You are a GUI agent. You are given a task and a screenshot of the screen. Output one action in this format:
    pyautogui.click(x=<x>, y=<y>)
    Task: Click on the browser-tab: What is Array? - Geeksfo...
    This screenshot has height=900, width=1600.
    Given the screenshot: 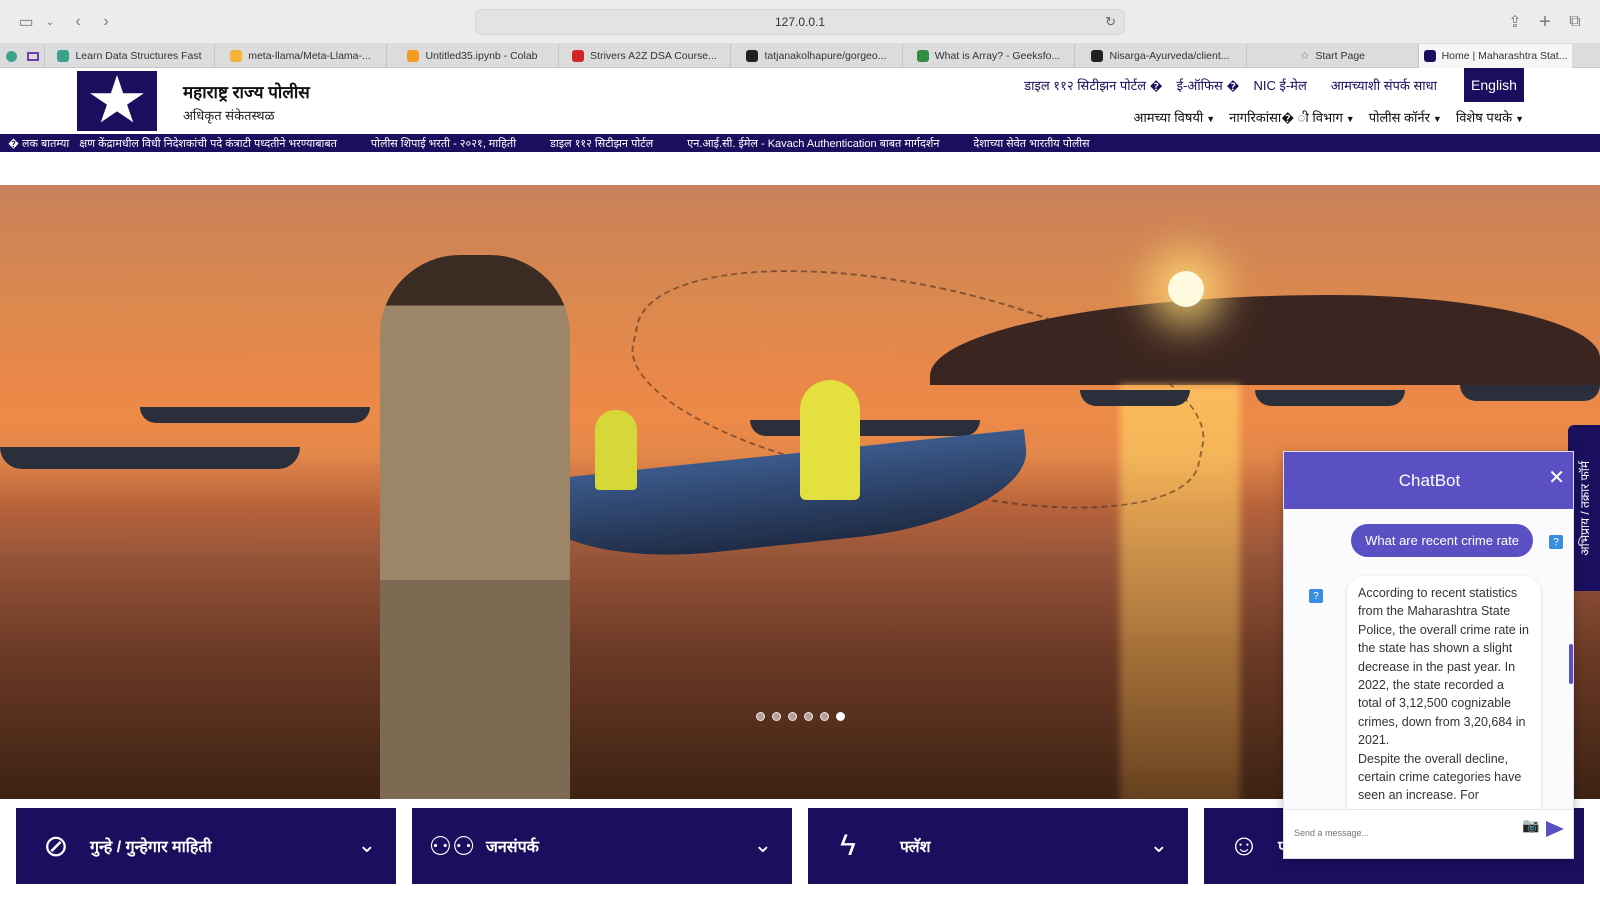 What is the action you would take?
    pyautogui.click(x=988, y=56)
    